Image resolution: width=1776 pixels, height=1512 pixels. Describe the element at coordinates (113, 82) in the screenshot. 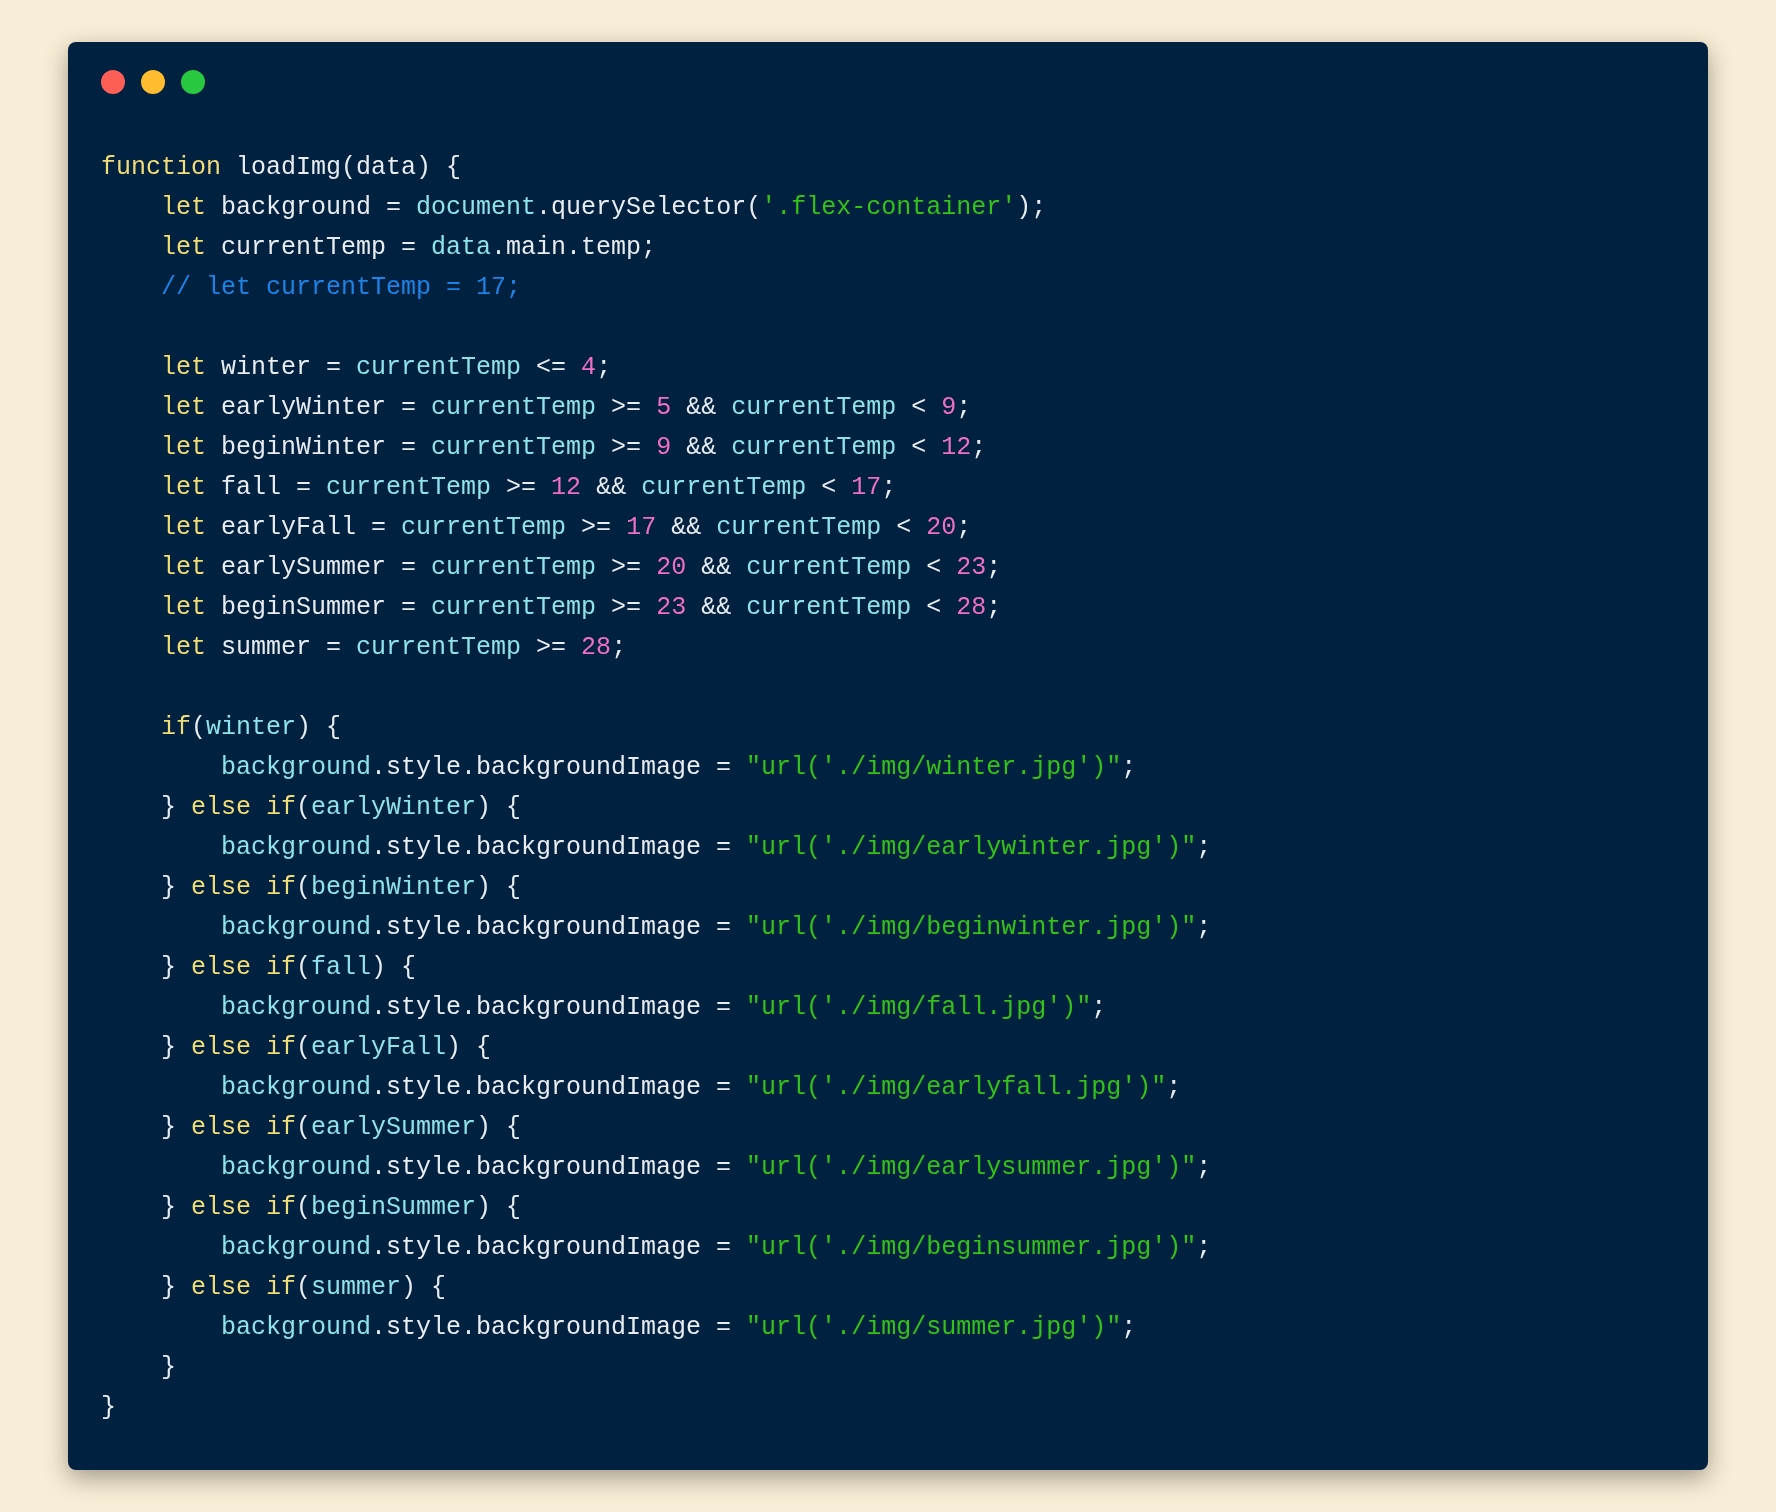

I see `window-close-button` at that location.